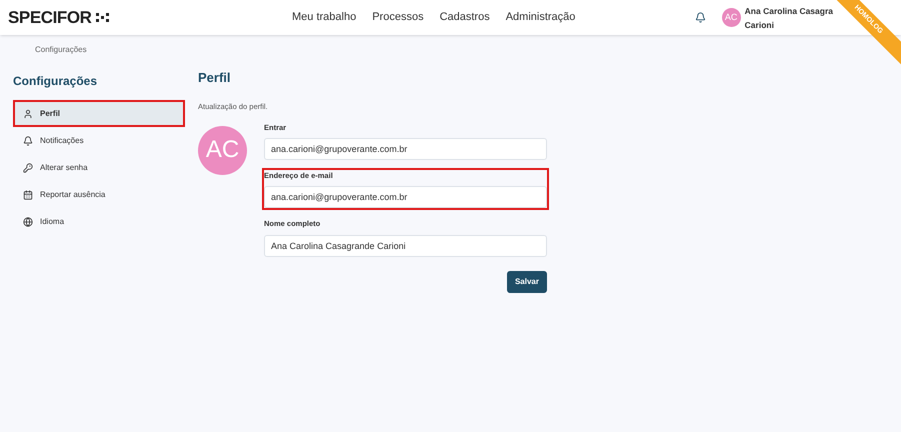 The height and width of the screenshot is (432, 901). Describe the element at coordinates (324, 17) in the screenshot. I see `nav-link: Meu trabalho` at that location.